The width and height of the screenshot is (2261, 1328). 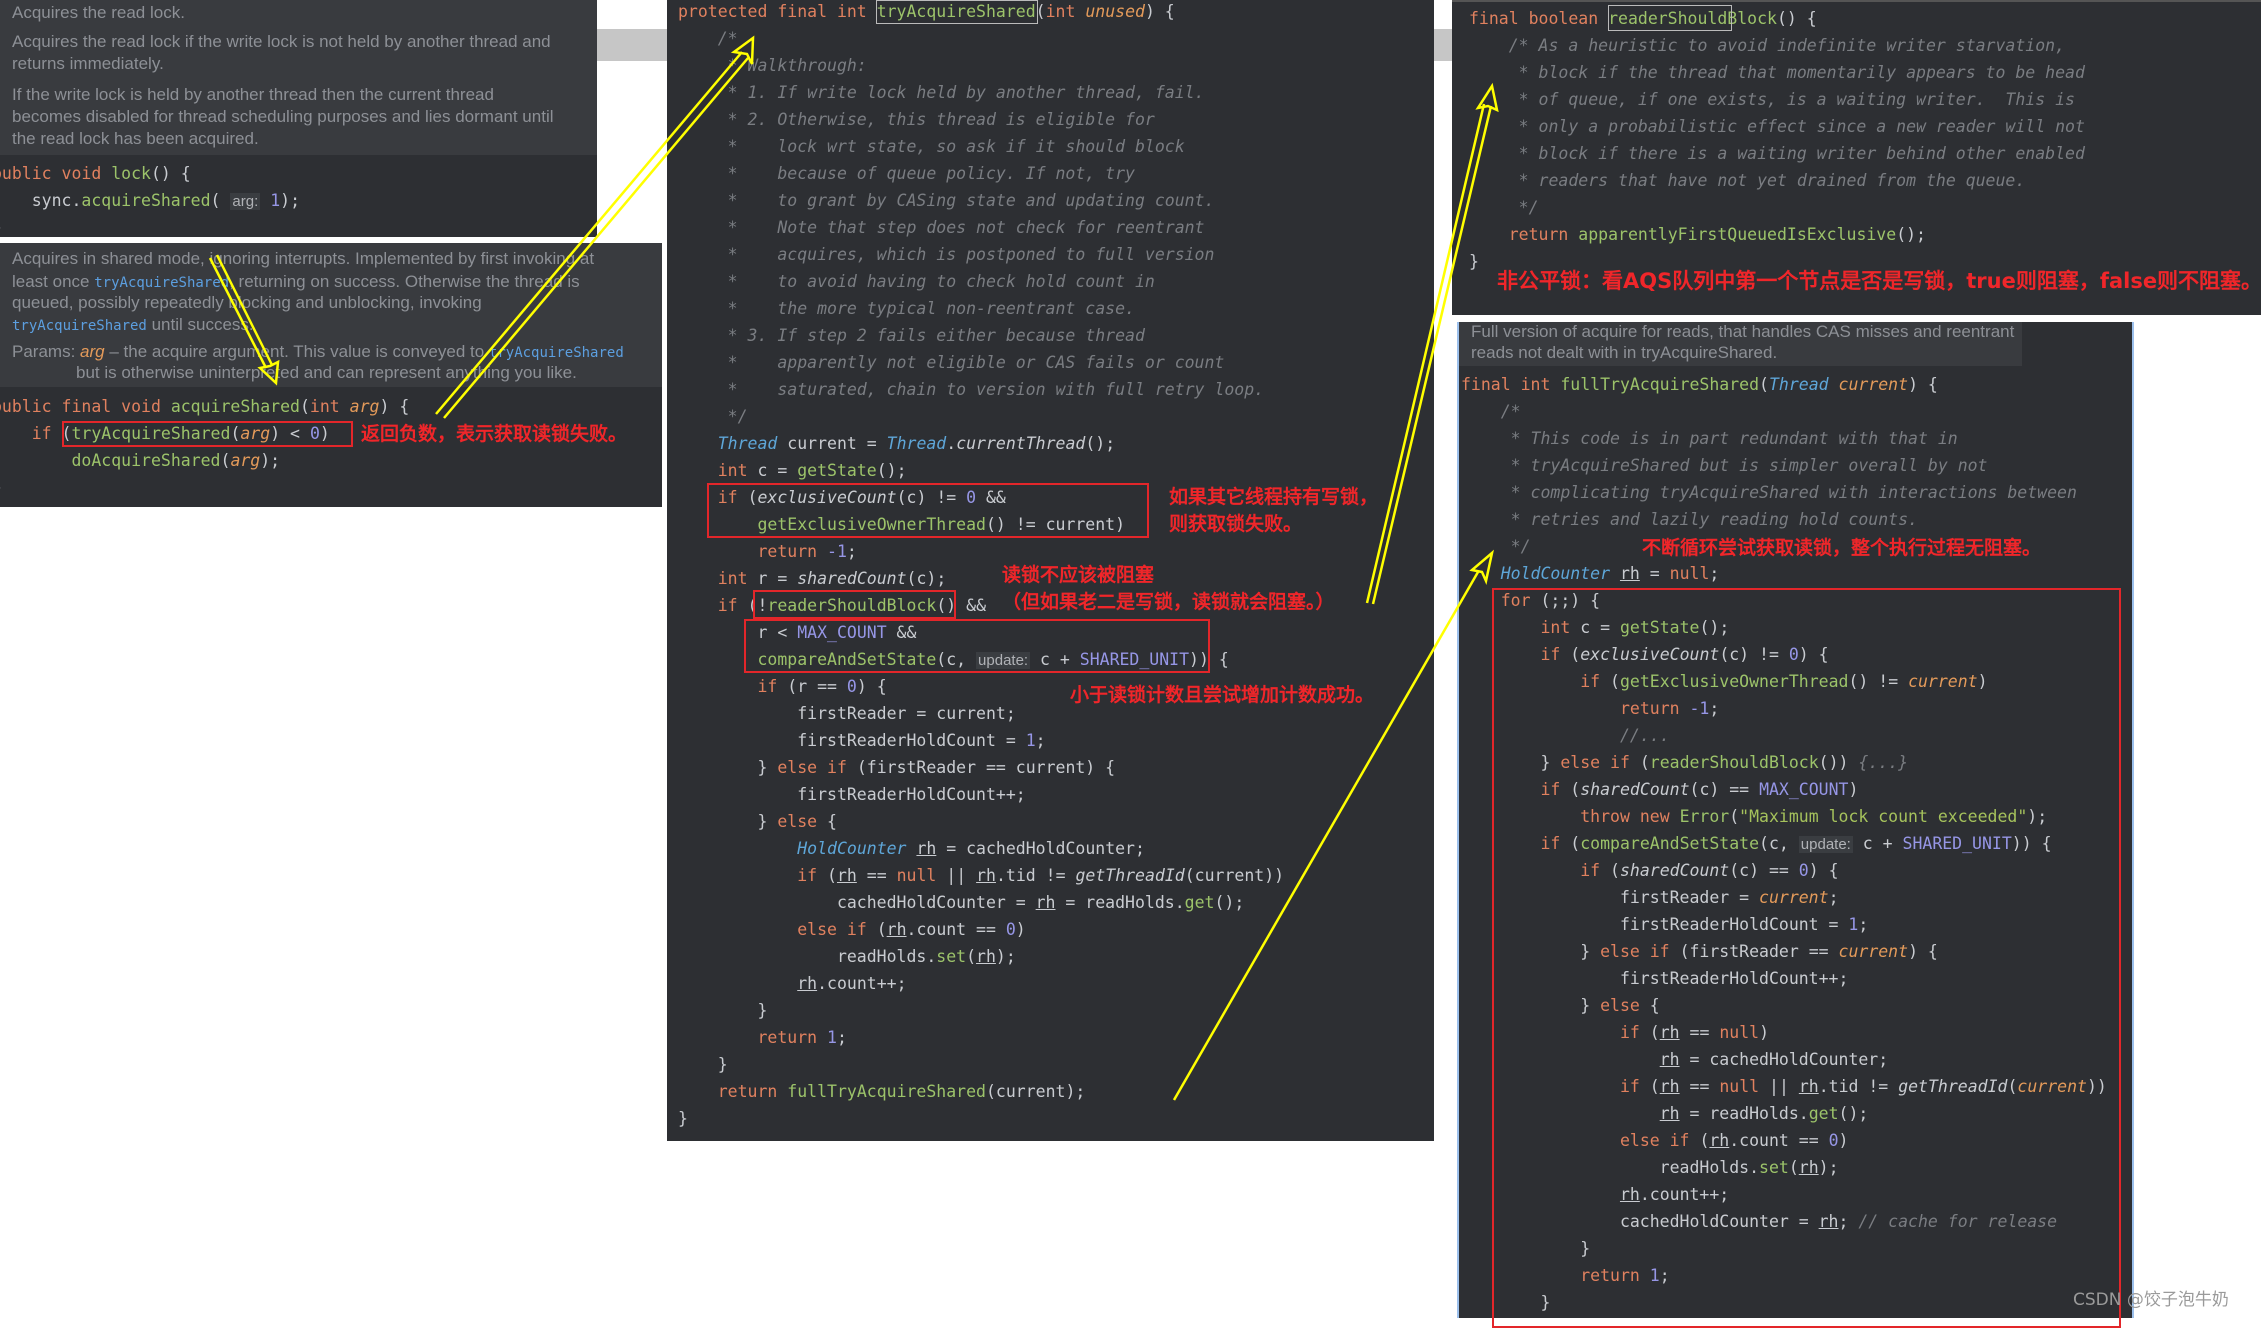 I want to click on code-token: firstReader = current;, so click(x=847, y=713).